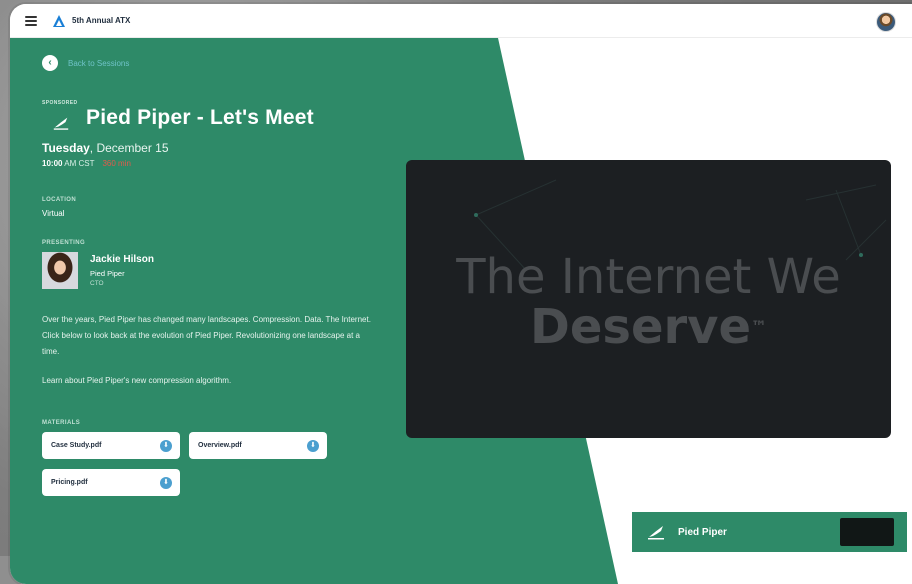 This screenshot has height=584, width=912. What do you see at coordinates (50, 63) in the screenshot?
I see `chevron-left-icon: ‹` at bounding box center [50, 63].